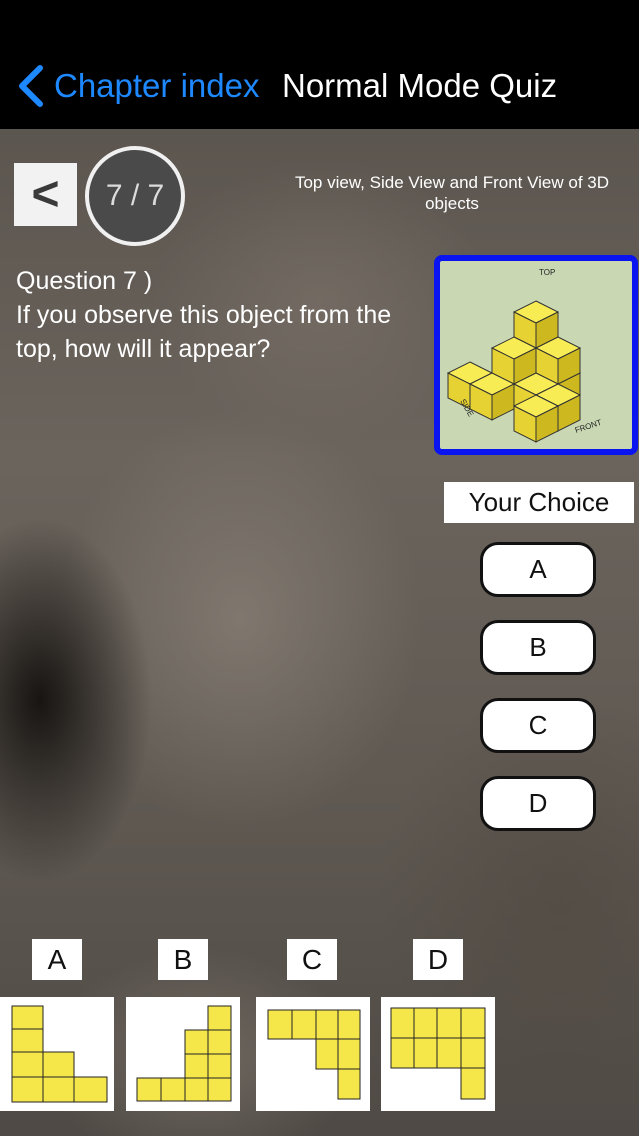  I want to click on object-image: TOP SIDE FRONT, so click(536, 355).